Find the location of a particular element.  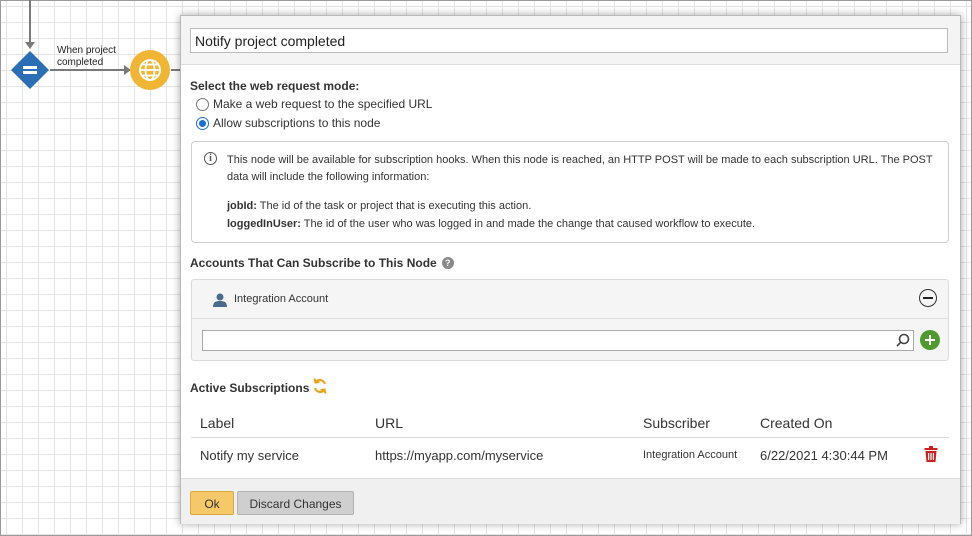

mode-option-subscriptions: Allow subscriptions to this node is located at coordinates (288, 123).